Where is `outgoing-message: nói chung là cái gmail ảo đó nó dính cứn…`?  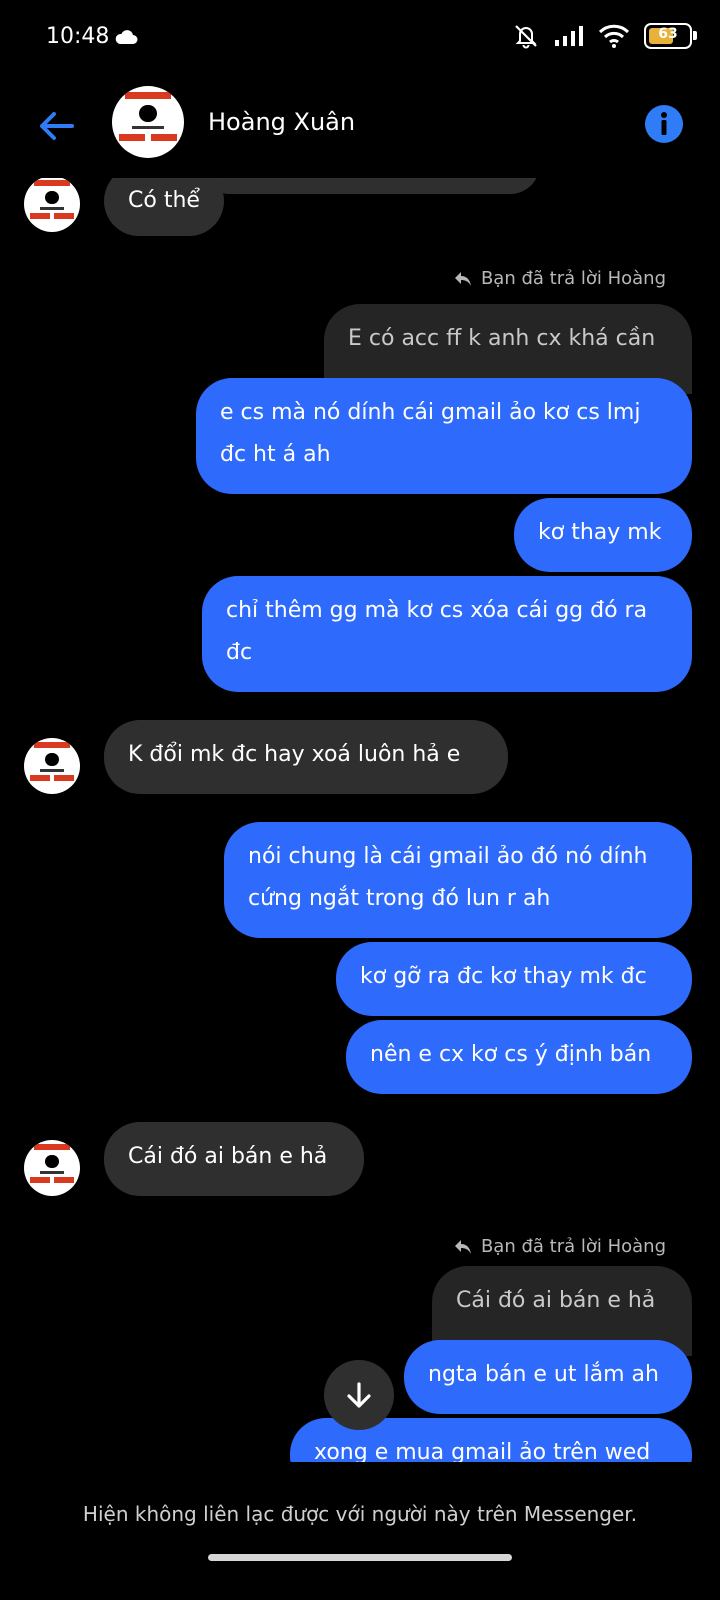 outgoing-message: nói chung là cái gmail ảo đó nó dính cứn… is located at coordinates (458, 880).